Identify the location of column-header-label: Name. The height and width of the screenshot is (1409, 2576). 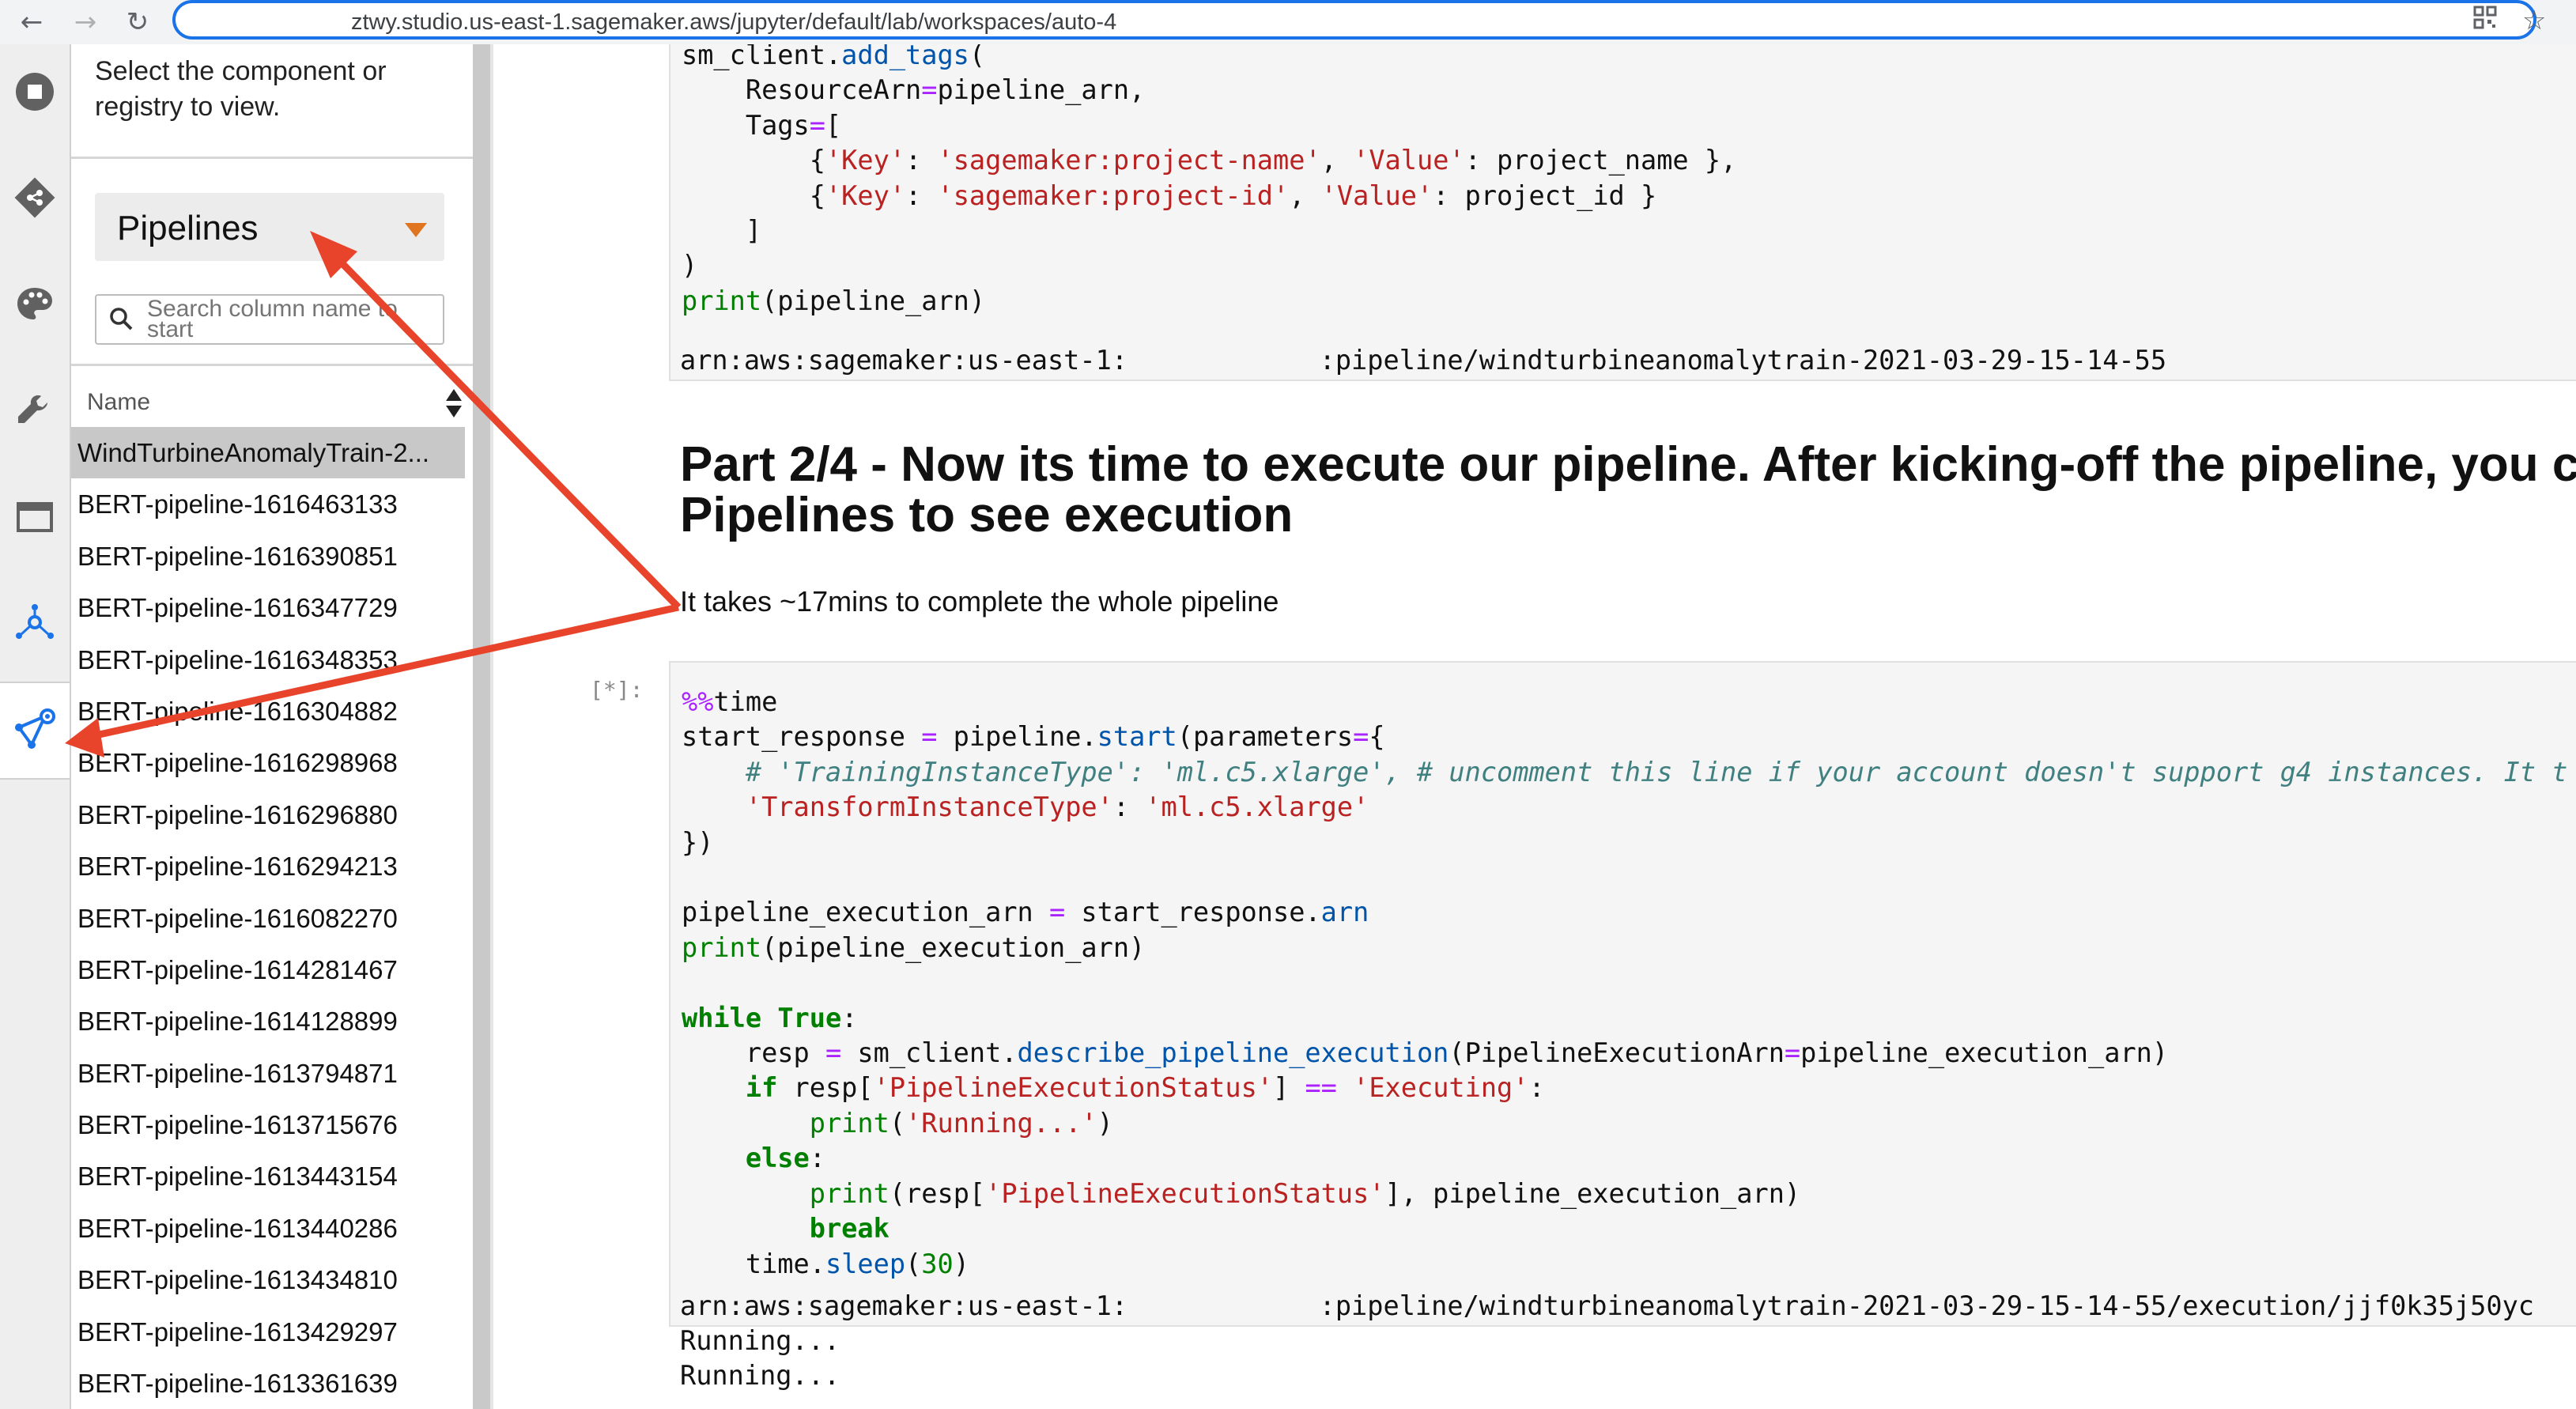
(119, 402).